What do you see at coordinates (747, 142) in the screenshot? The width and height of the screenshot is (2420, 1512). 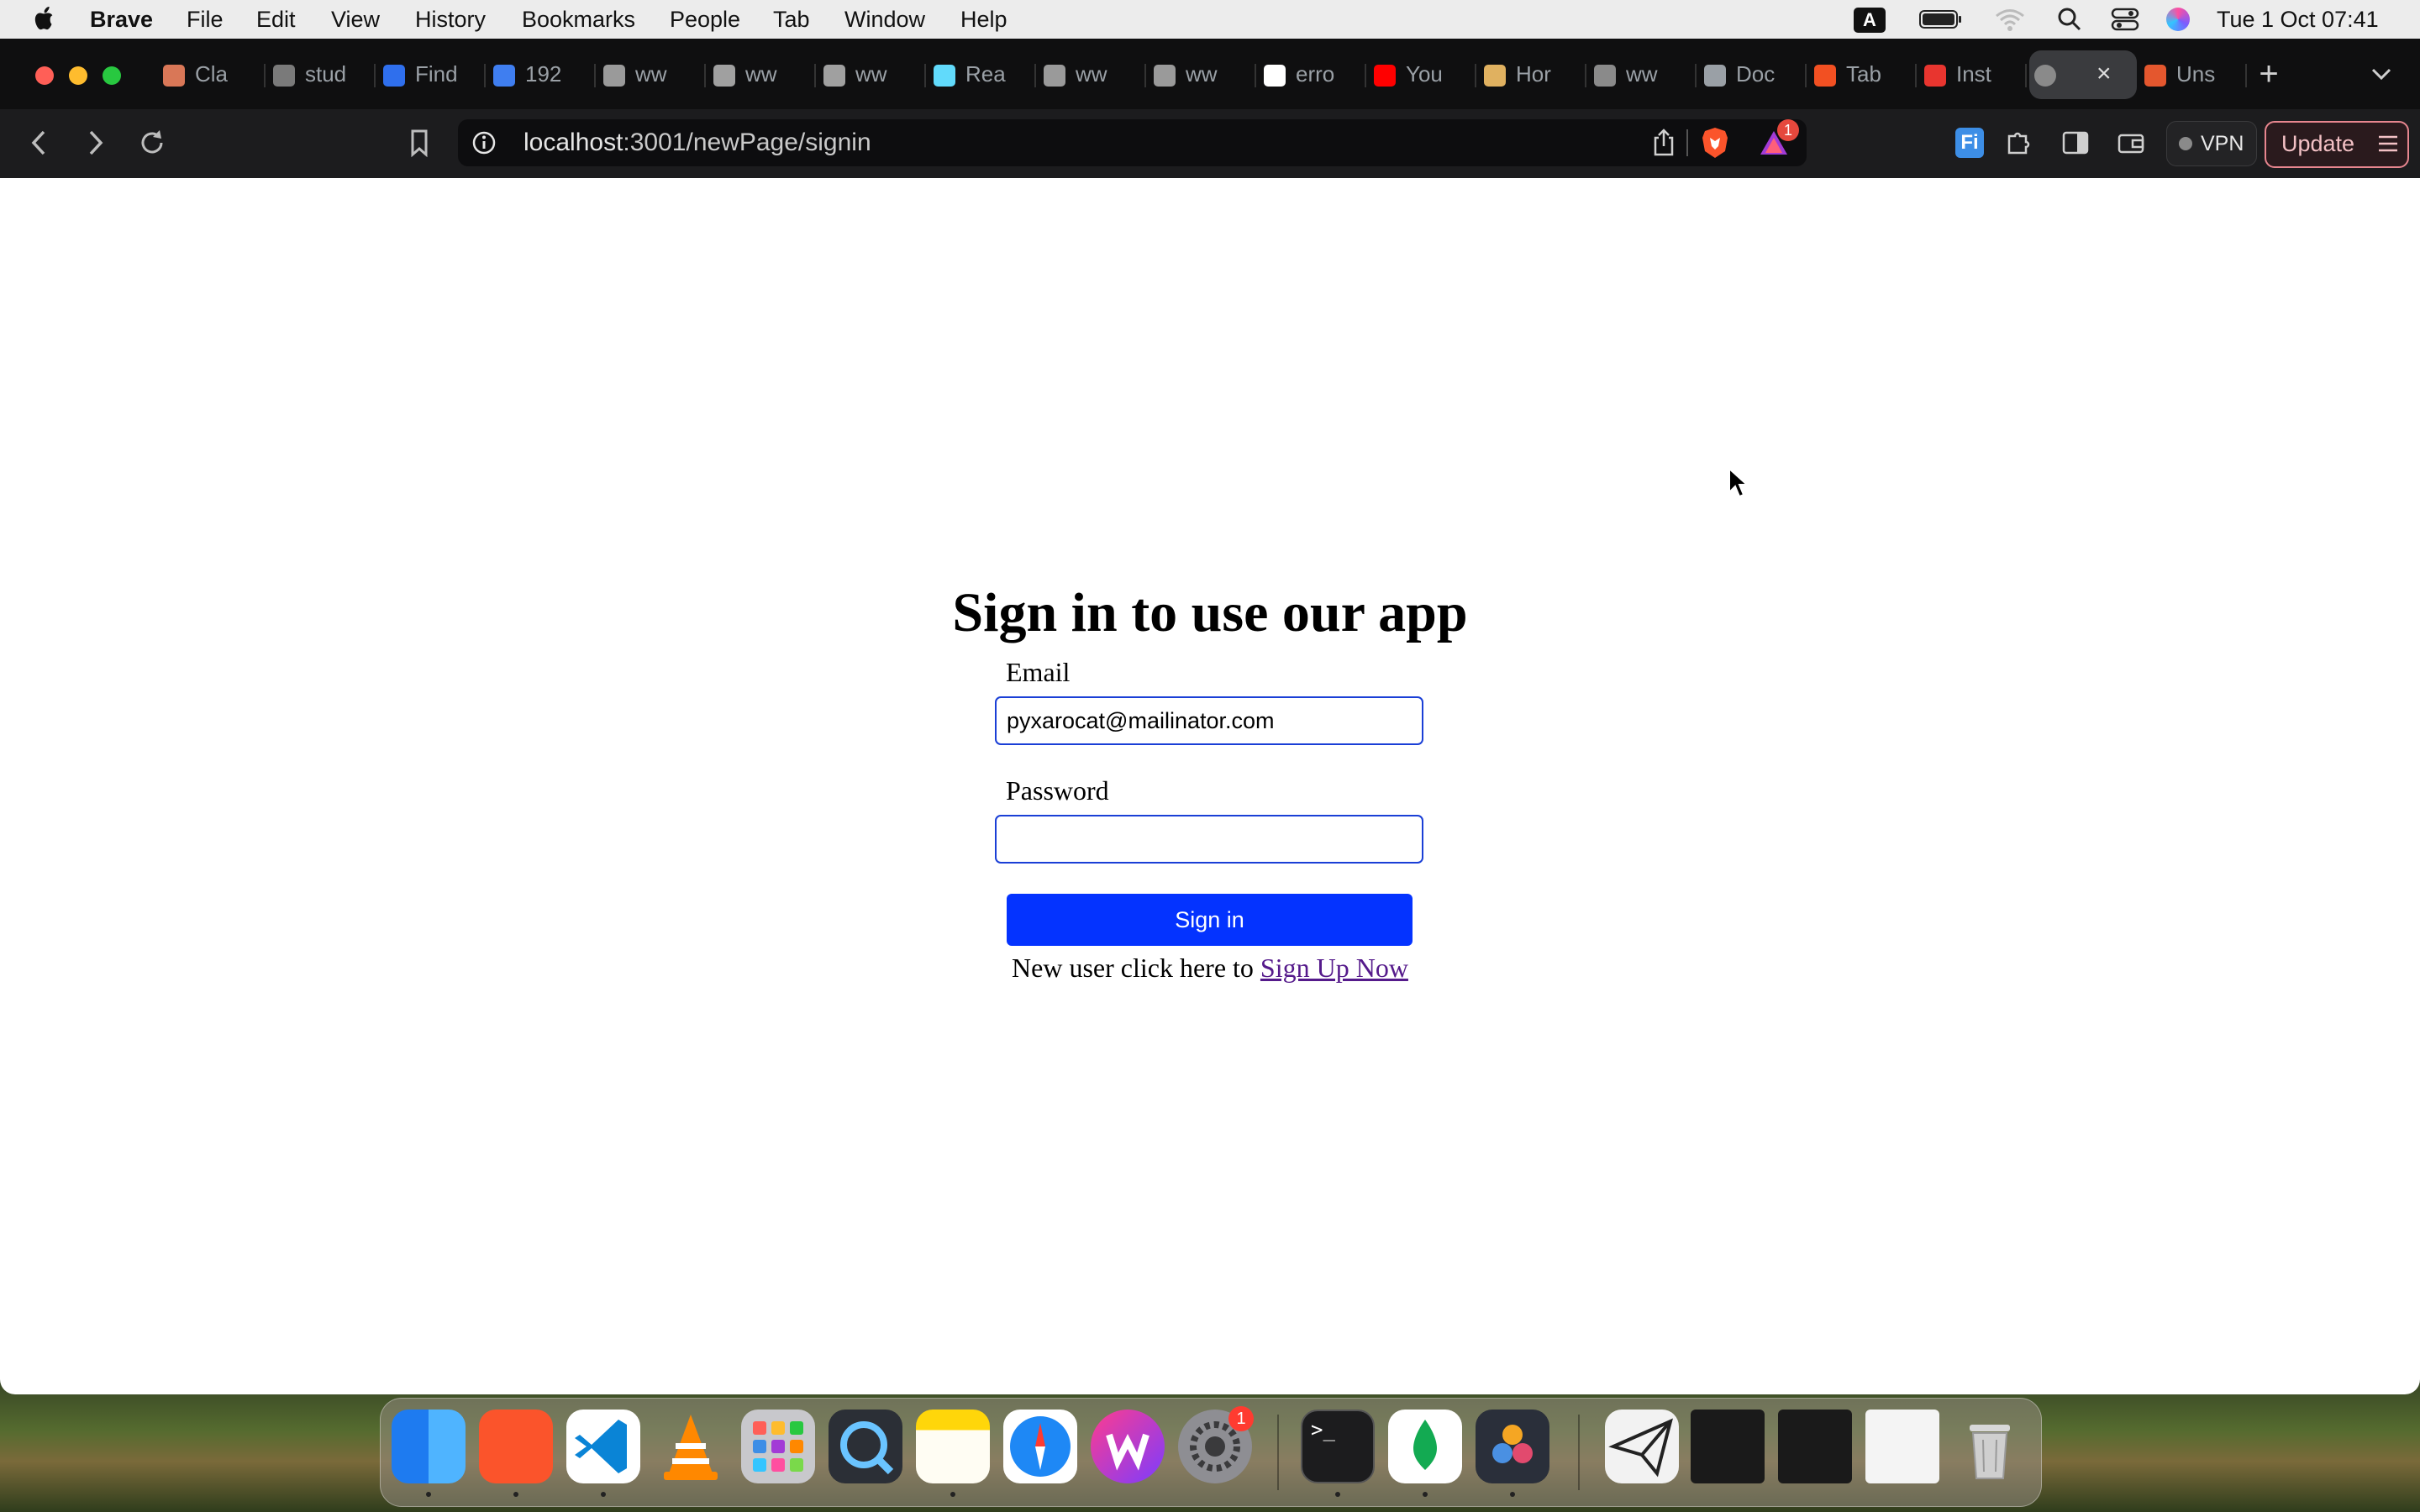 I see `url-path: :3001/newPage/signin` at bounding box center [747, 142].